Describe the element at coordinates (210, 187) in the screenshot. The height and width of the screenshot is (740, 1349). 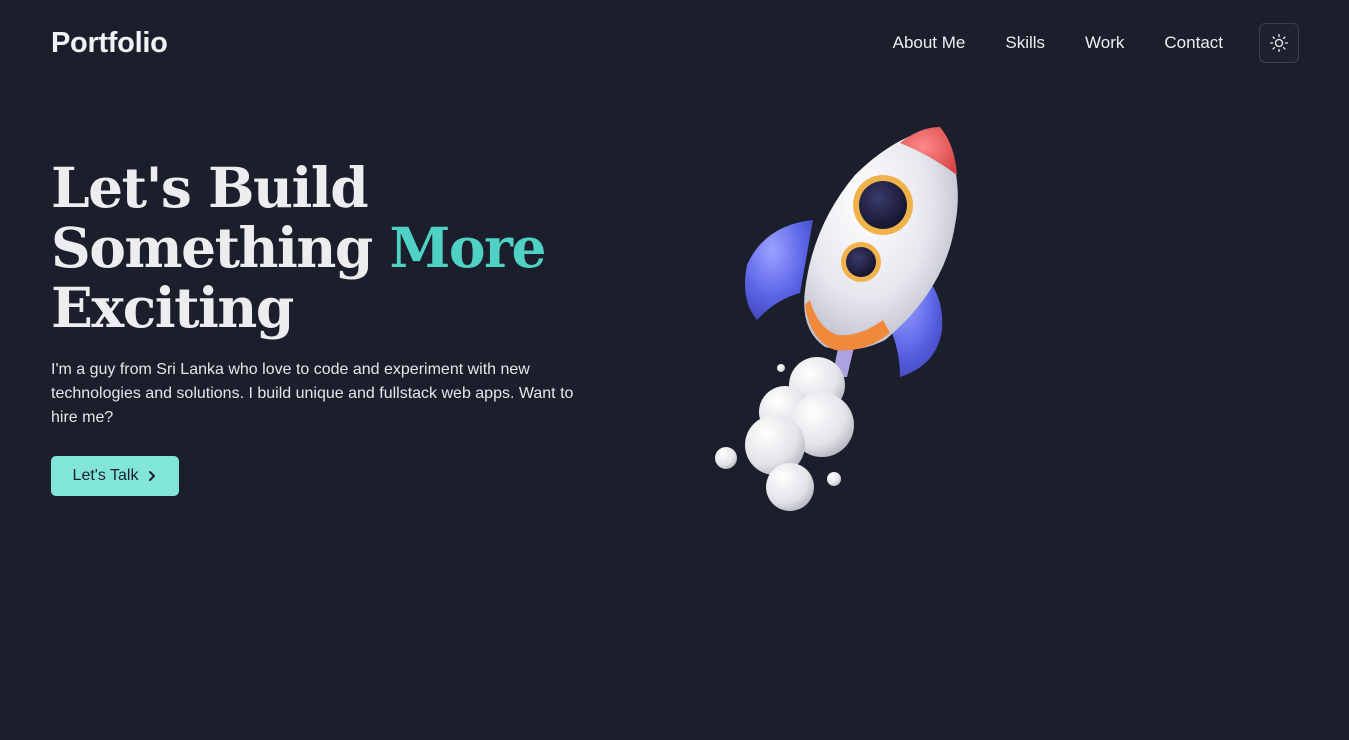
I see `hero-title-line1: Let's Build` at that location.